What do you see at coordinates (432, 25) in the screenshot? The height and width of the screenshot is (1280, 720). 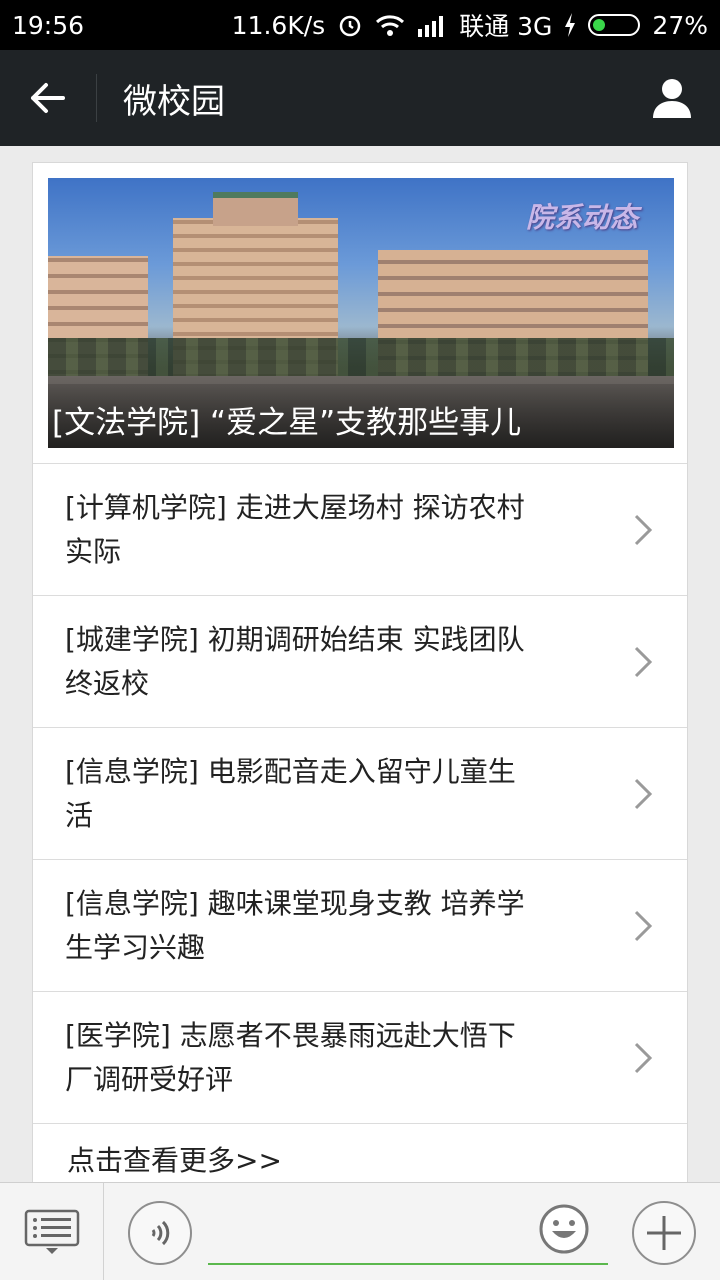 I see `signal-icon` at bounding box center [432, 25].